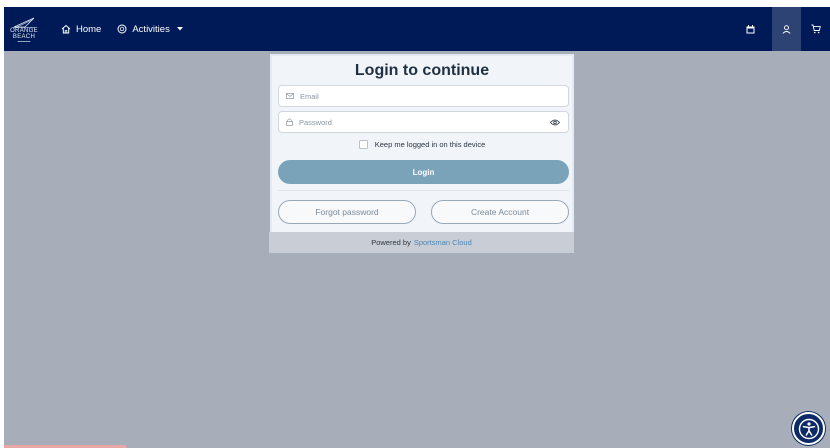 The image size is (830, 448). I want to click on nav-home-label: Home, so click(89, 29).